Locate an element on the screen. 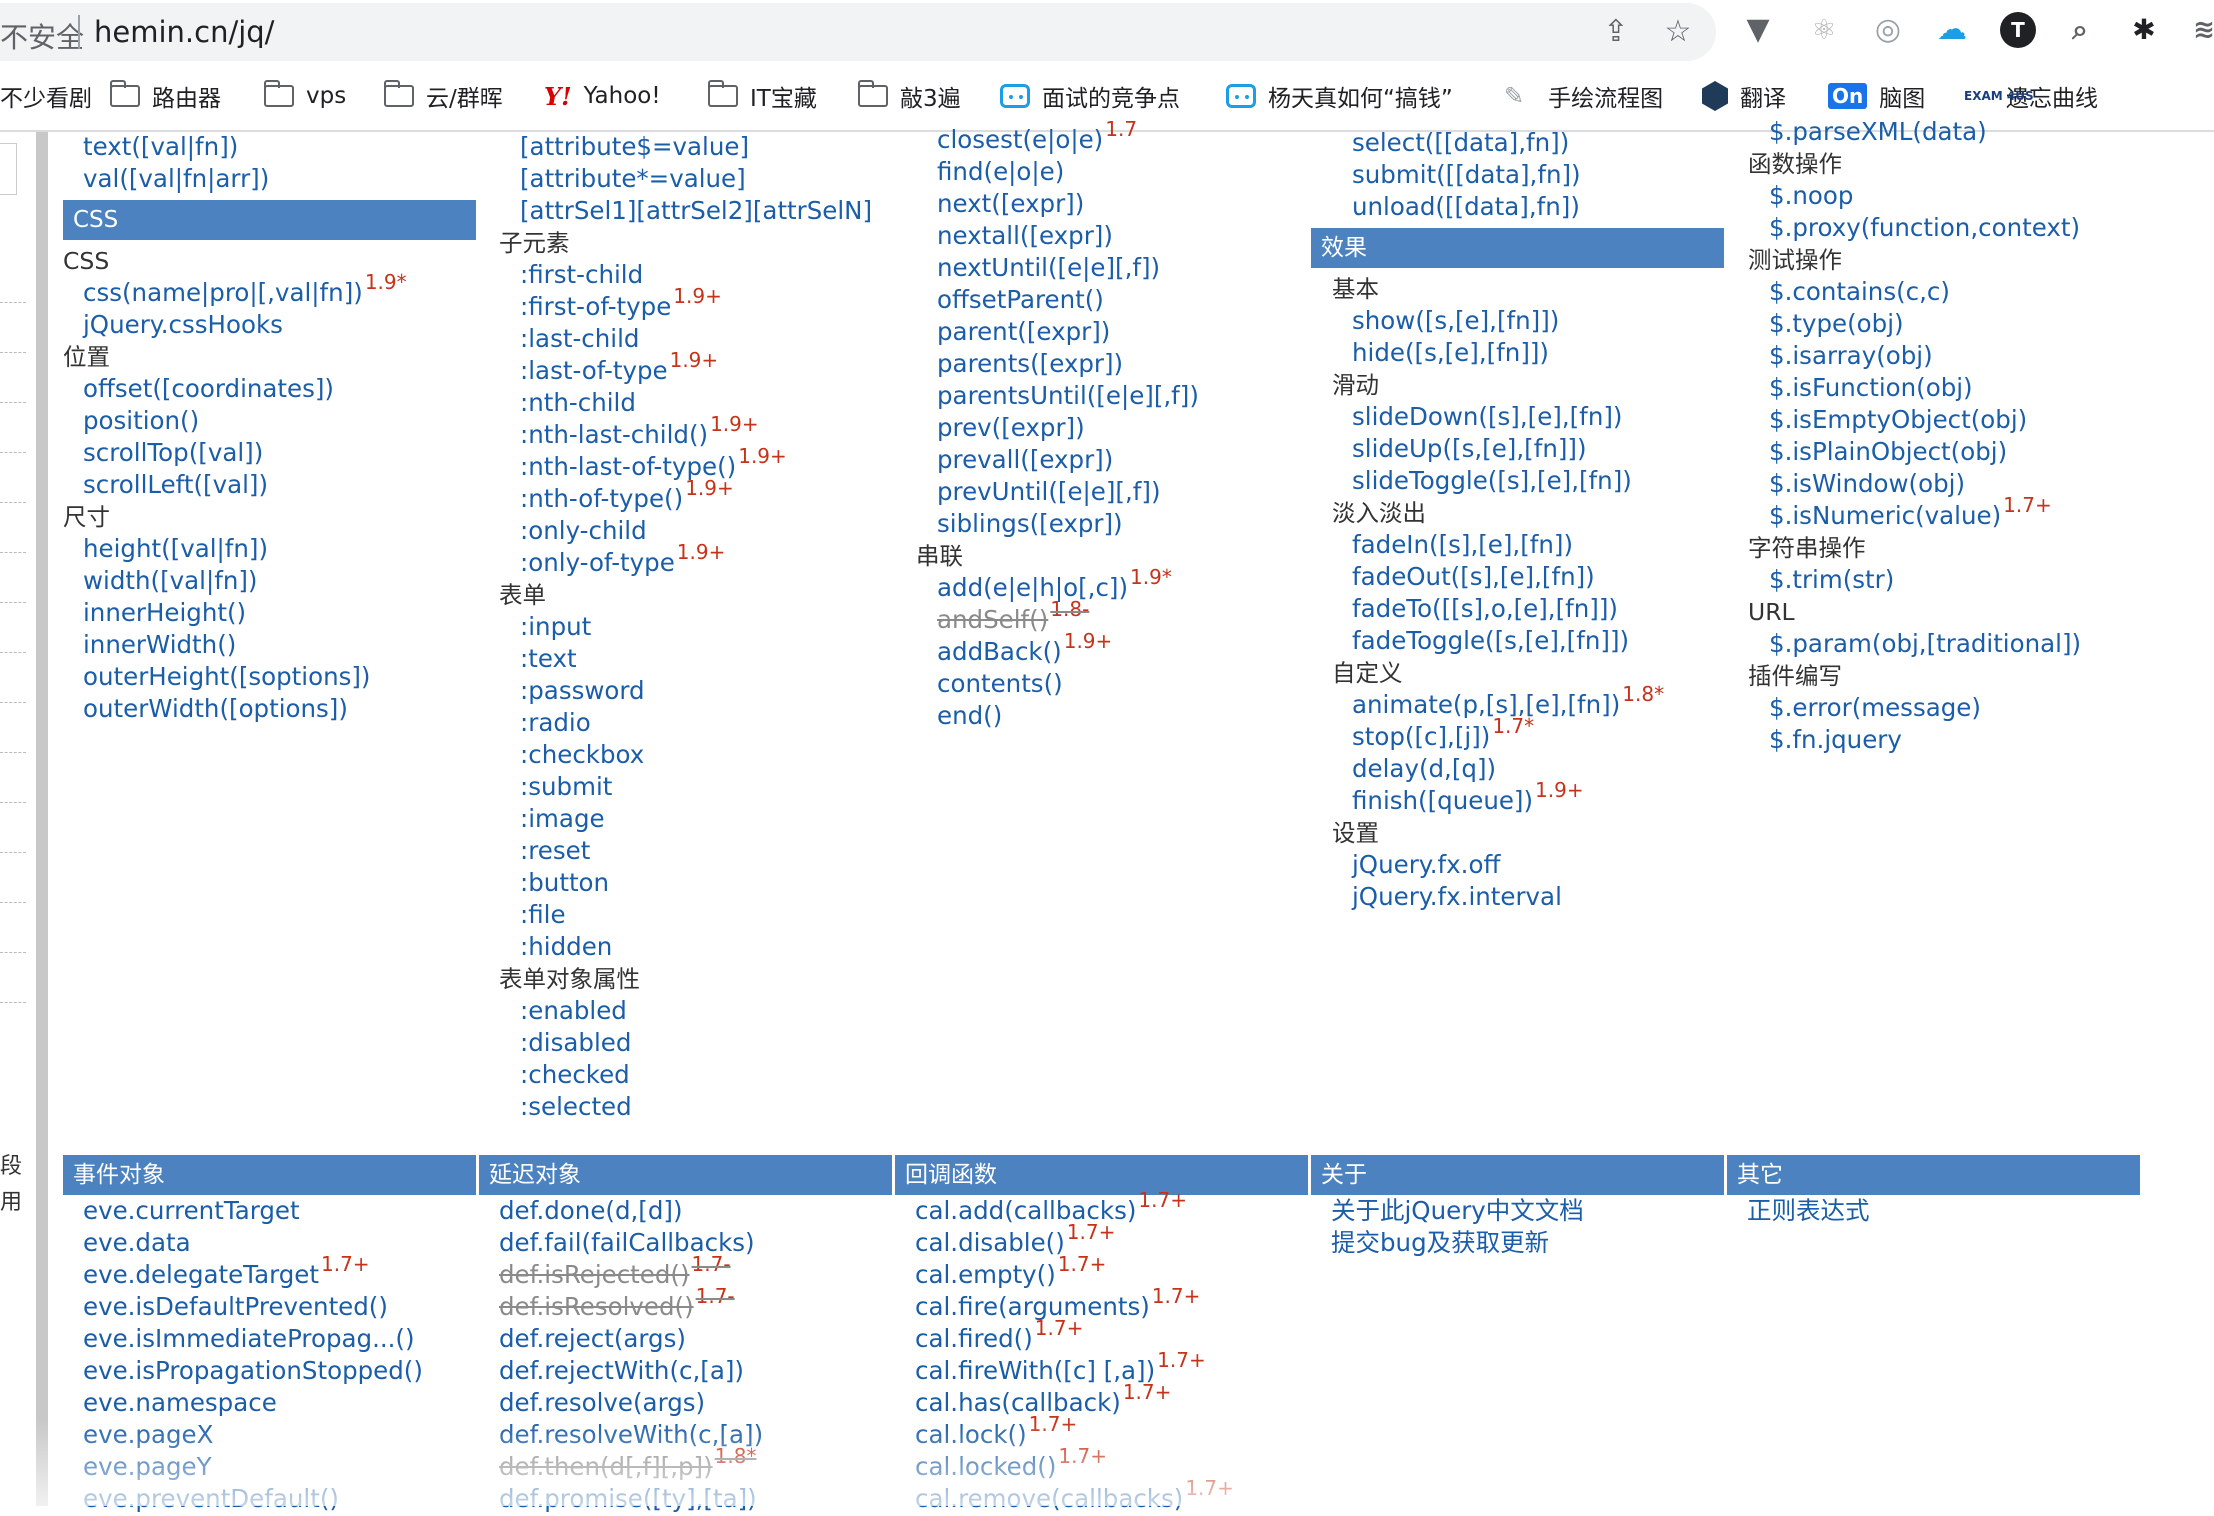 The width and height of the screenshot is (2214, 1516). api-link-find-e-o-e: find(e|o|e) is located at coordinates (1000, 172).